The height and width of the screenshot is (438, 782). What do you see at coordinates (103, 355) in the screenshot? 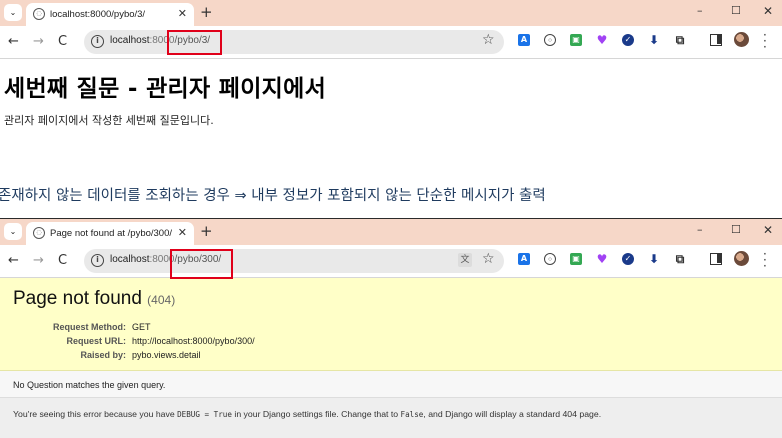
I see `raised-by-label: Raised by:` at bounding box center [103, 355].